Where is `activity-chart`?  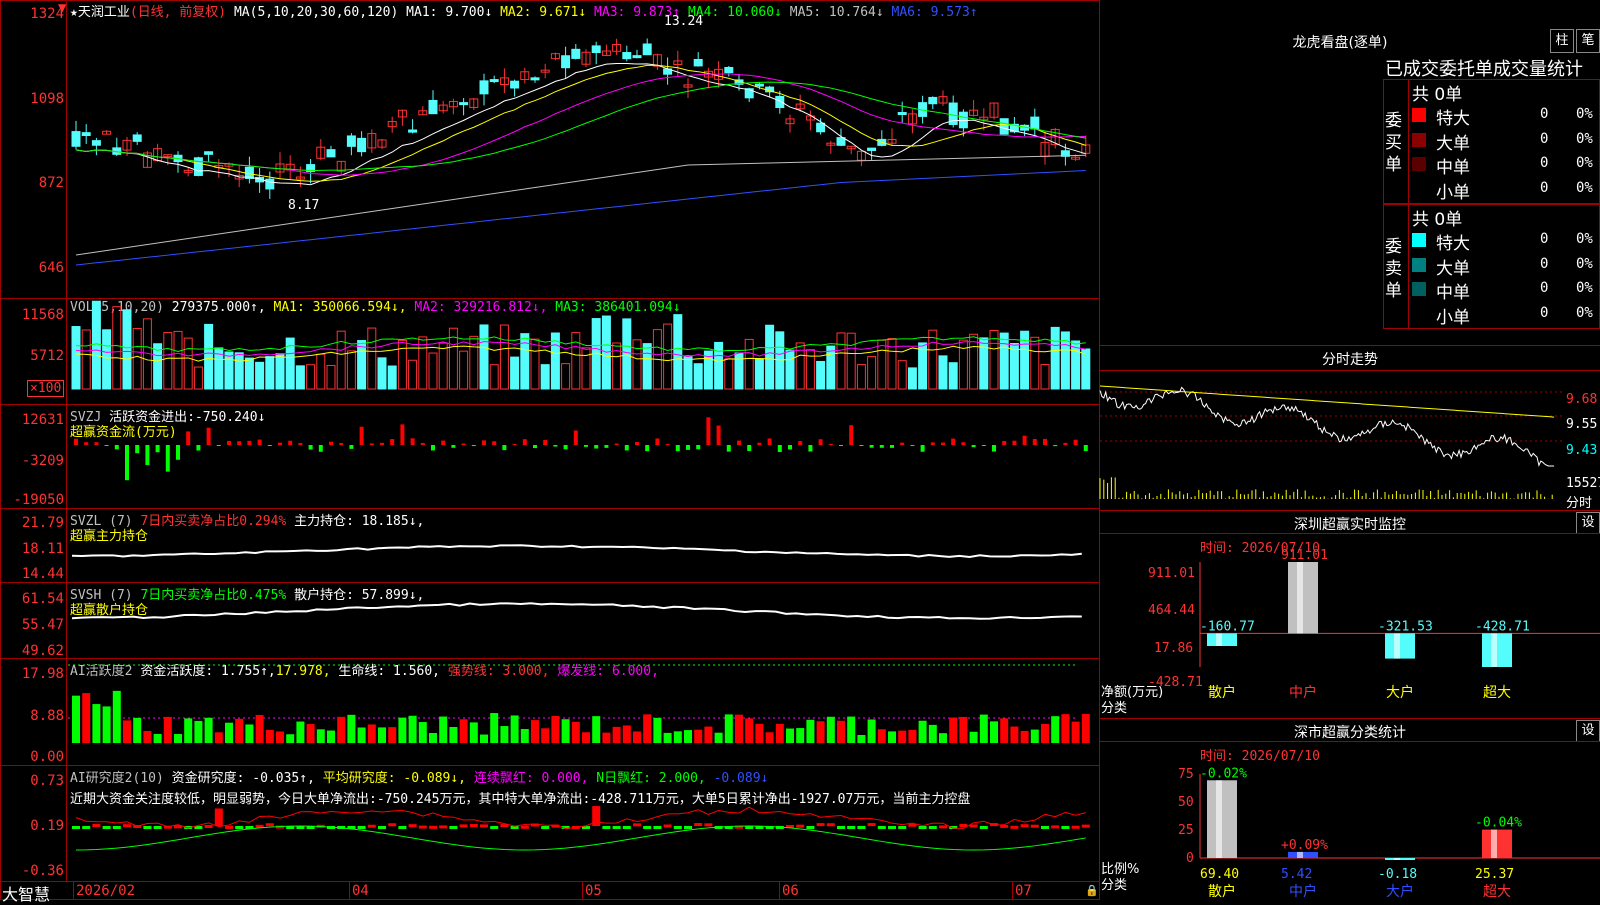 activity-chart is located at coordinates (583, 712).